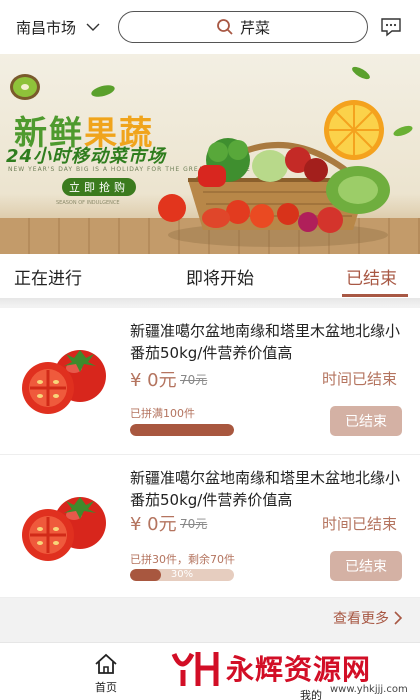 This screenshot has height=700, width=420. Describe the element at coordinates (361, 619) in the screenshot. I see `view-more-label: 查看更多` at that location.